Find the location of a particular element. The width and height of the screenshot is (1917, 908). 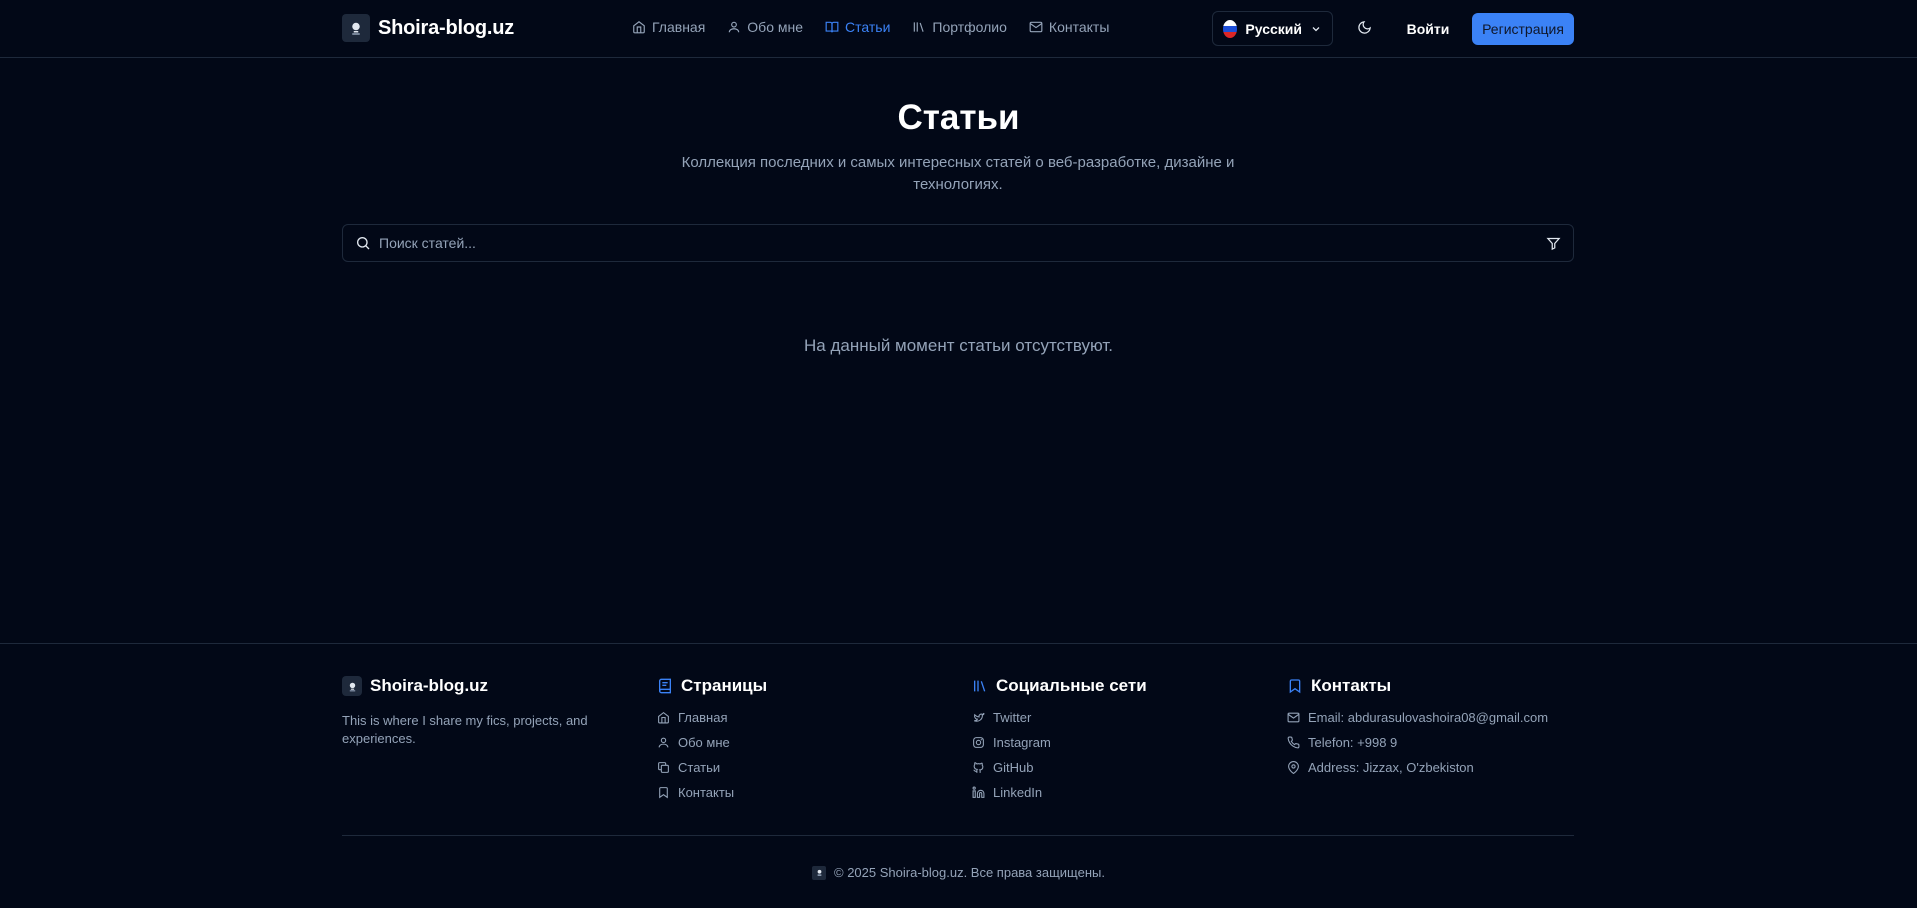

footer-brand-name: Shoira-blog.uz is located at coordinates (429, 685).